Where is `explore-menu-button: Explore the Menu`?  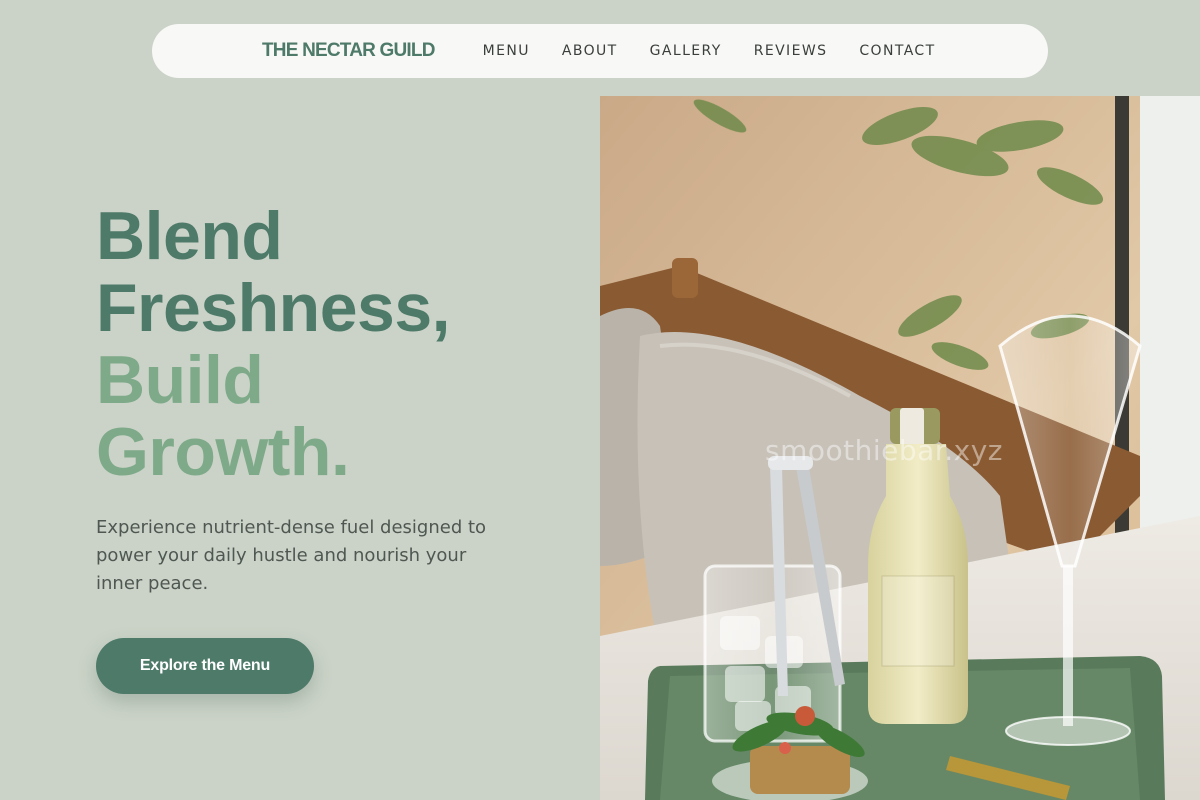
explore-menu-button: Explore the Menu is located at coordinates (205, 666).